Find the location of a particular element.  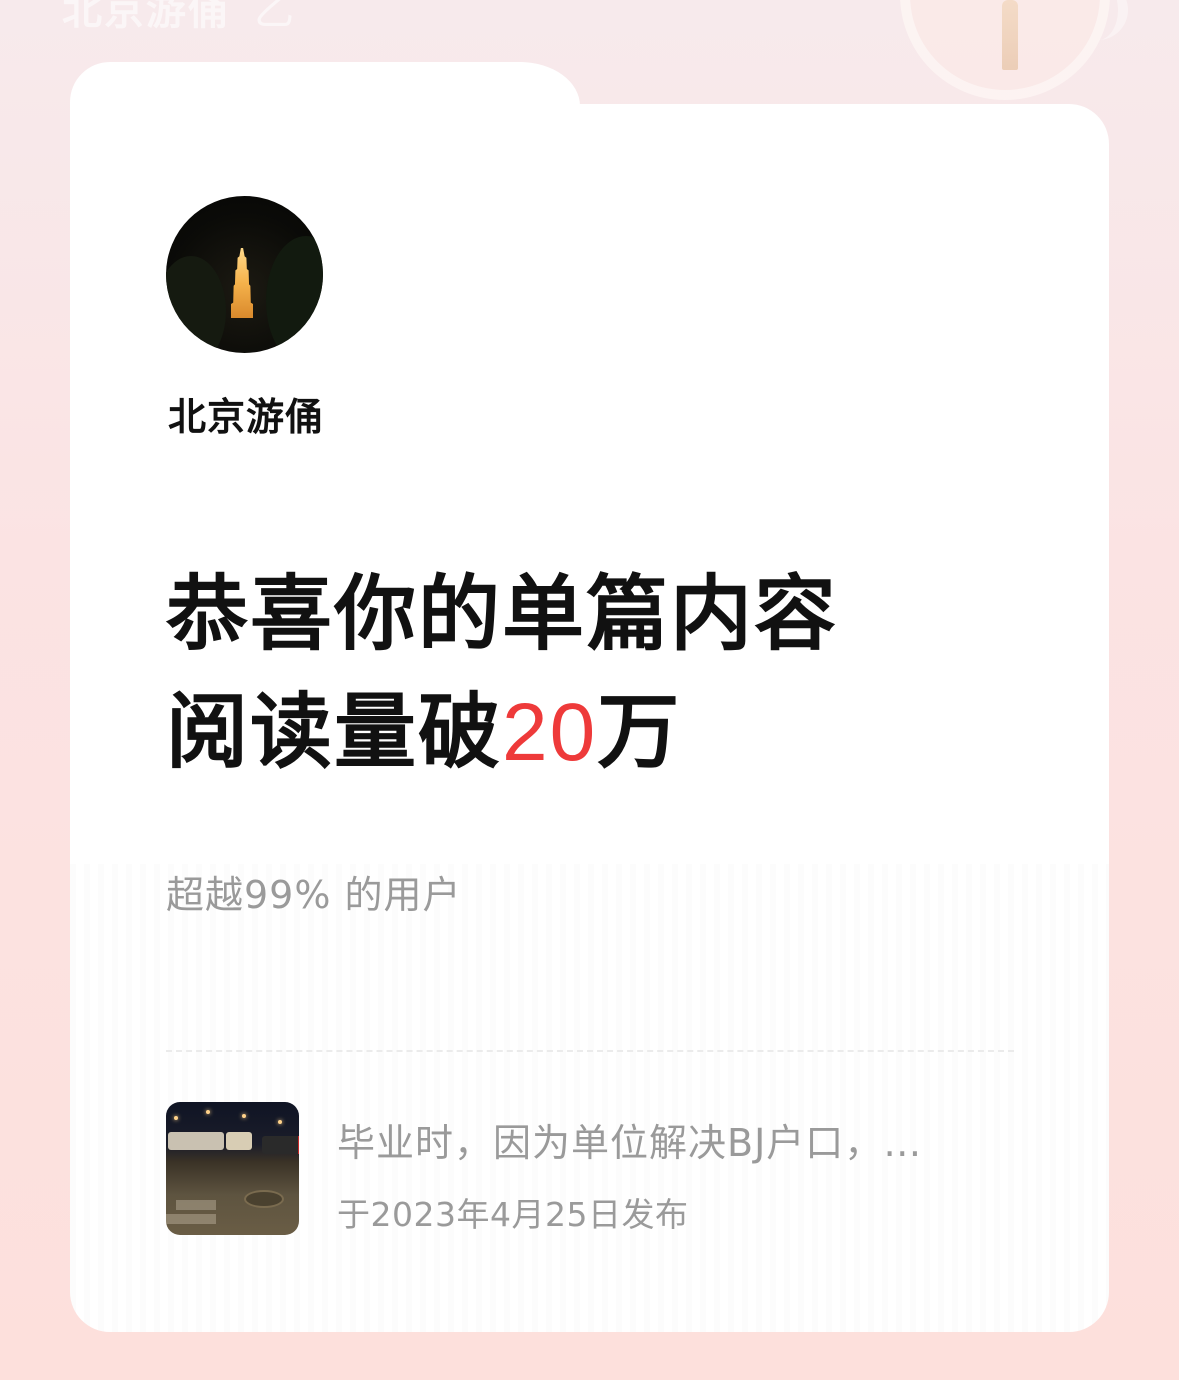

headline-line-2: 阅读量破20万 is located at coordinates (502, 733).